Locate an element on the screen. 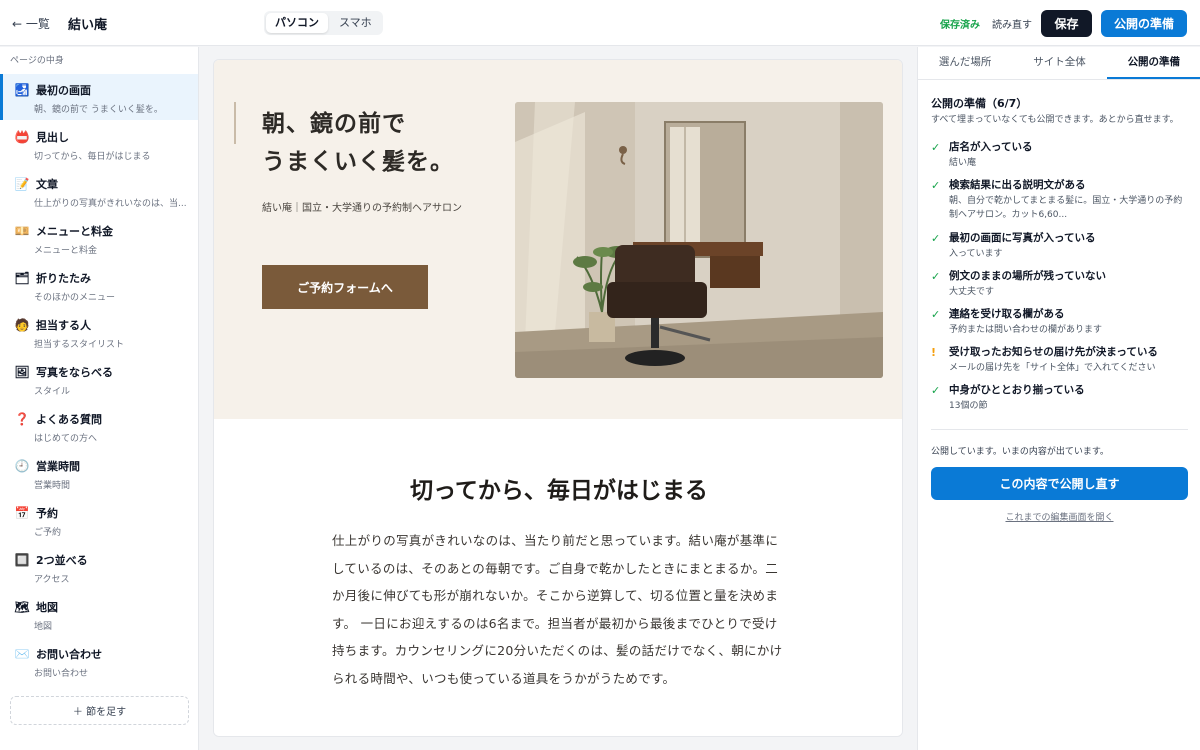  checklist-item-detail: メールの届け先を「サイト全体」で入れてください is located at coordinates (1052, 368).